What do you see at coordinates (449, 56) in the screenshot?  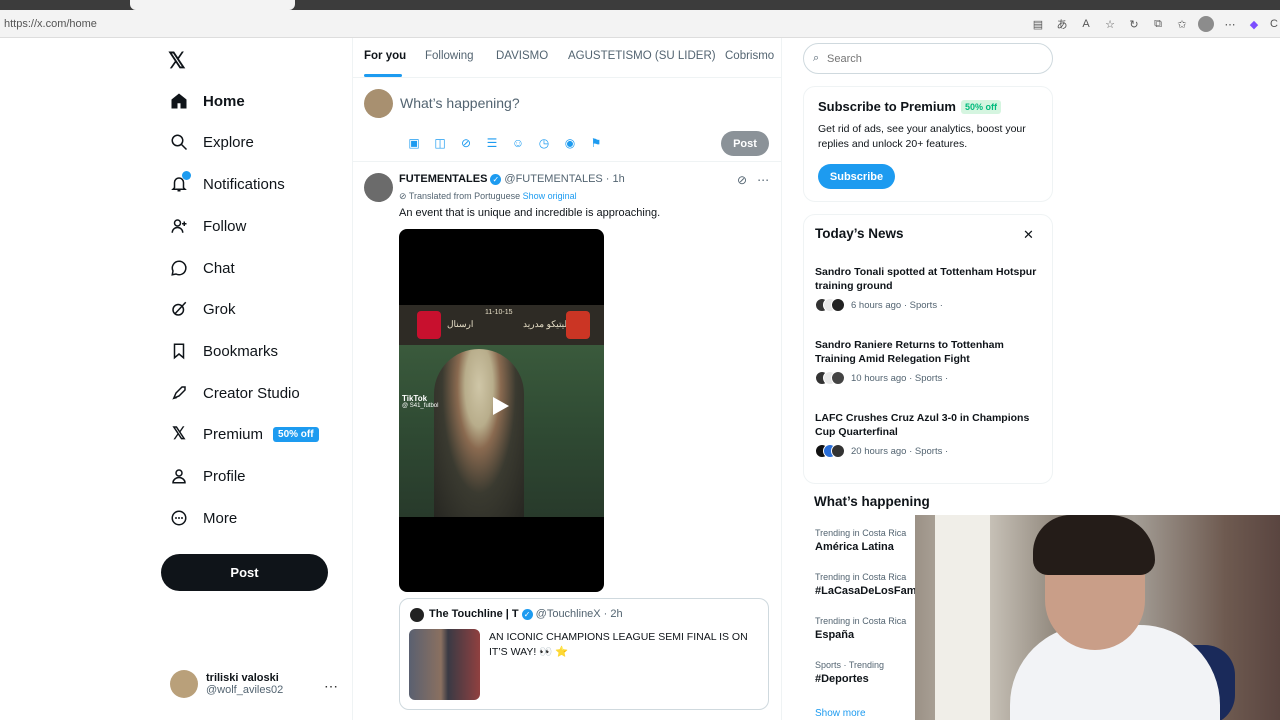 I see `tab-following: Following` at bounding box center [449, 56].